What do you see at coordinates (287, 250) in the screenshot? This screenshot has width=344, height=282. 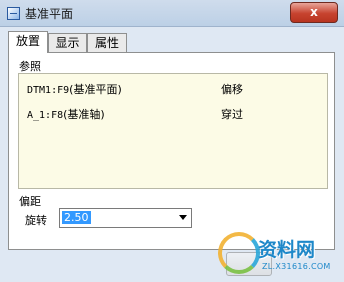 I see `watermark-text: 资料网` at bounding box center [287, 250].